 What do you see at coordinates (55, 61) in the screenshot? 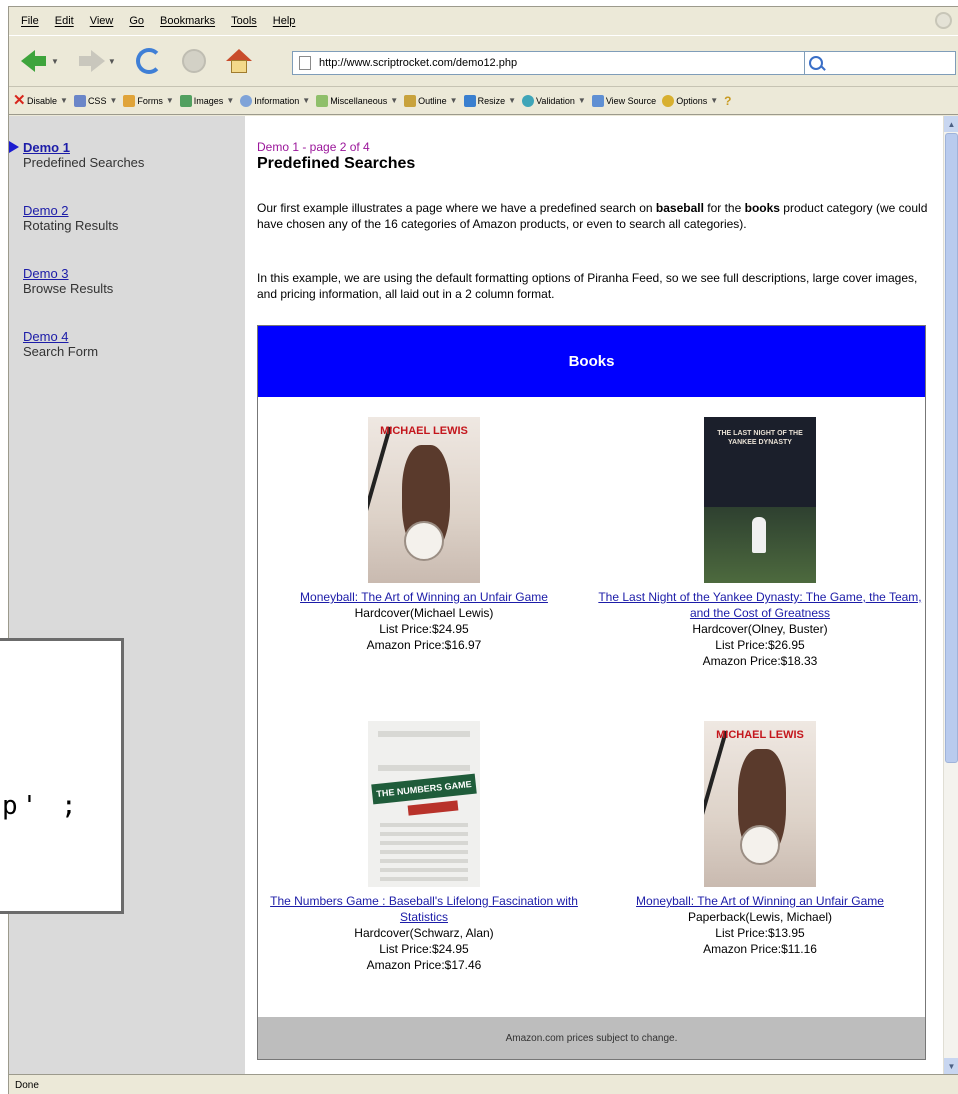
I see `back-dropdown-icon: ▼` at bounding box center [55, 61].